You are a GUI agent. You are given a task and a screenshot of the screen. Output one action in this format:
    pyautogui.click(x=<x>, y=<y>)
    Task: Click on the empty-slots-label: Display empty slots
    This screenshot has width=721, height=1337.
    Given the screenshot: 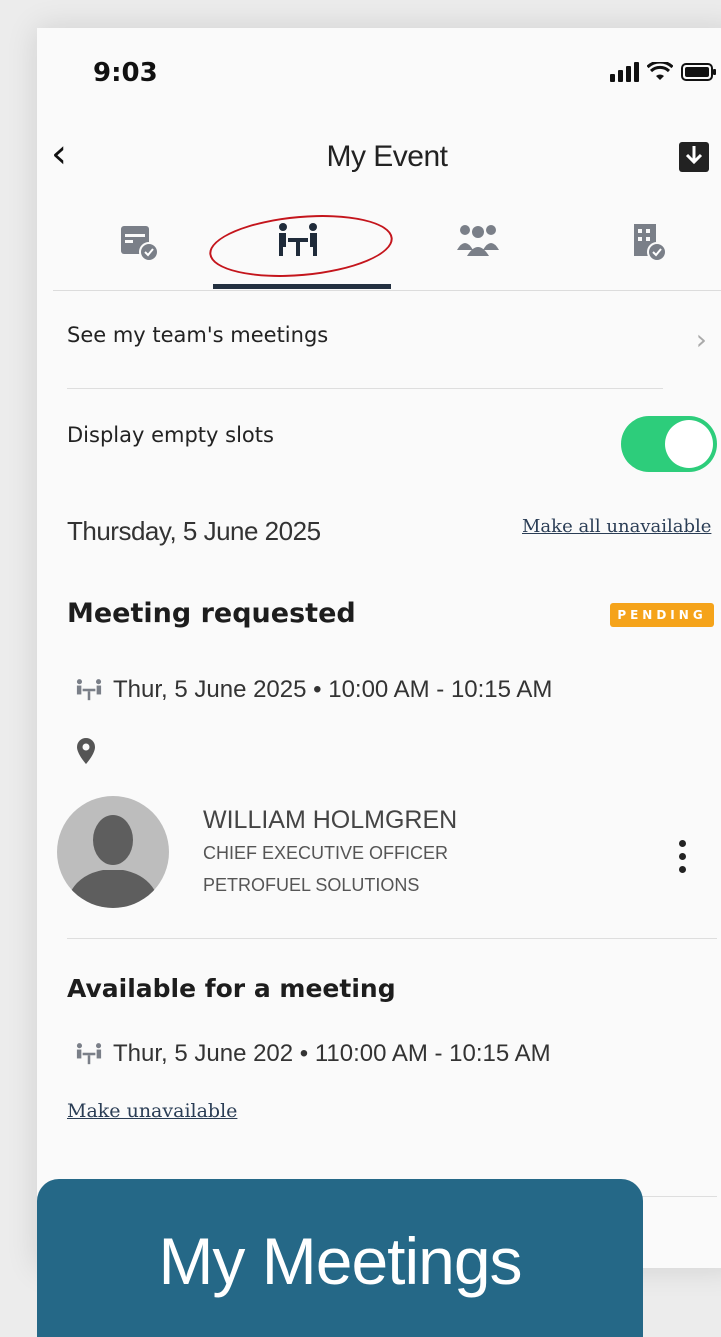 What is the action you would take?
    pyautogui.click(x=170, y=435)
    